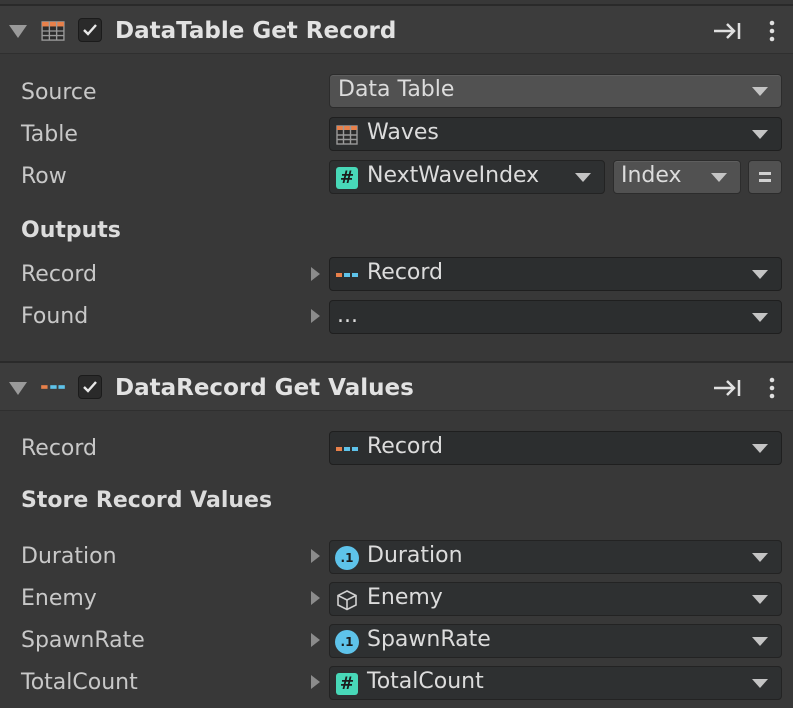  I want to click on value-dropdown-duration: .1 Duration, so click(555, 557).